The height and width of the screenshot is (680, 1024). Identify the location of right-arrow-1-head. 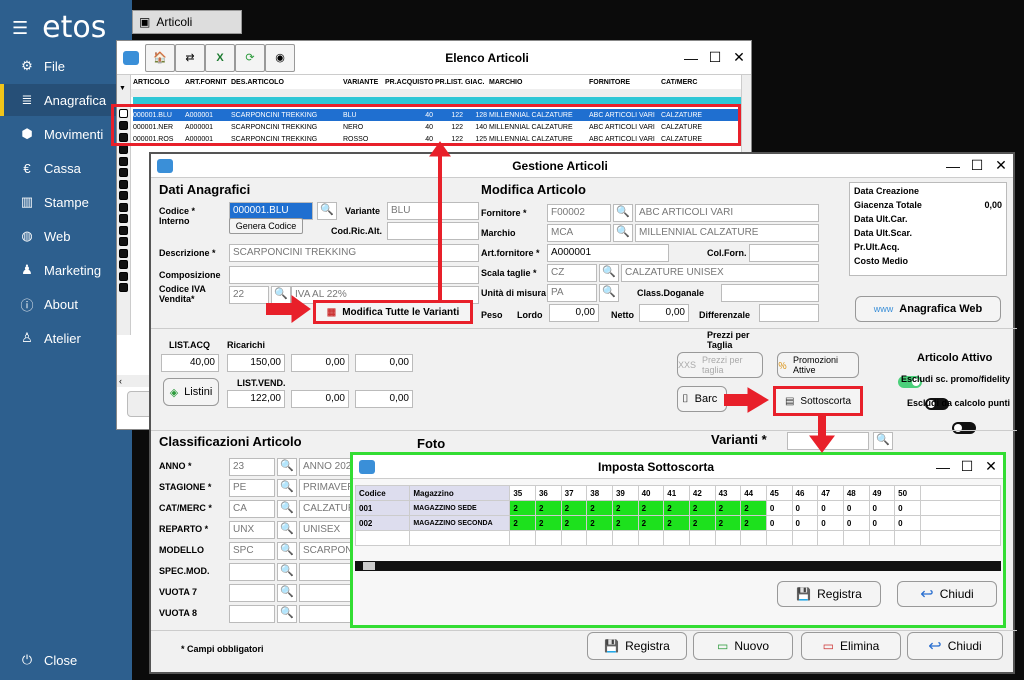
(301, 309).